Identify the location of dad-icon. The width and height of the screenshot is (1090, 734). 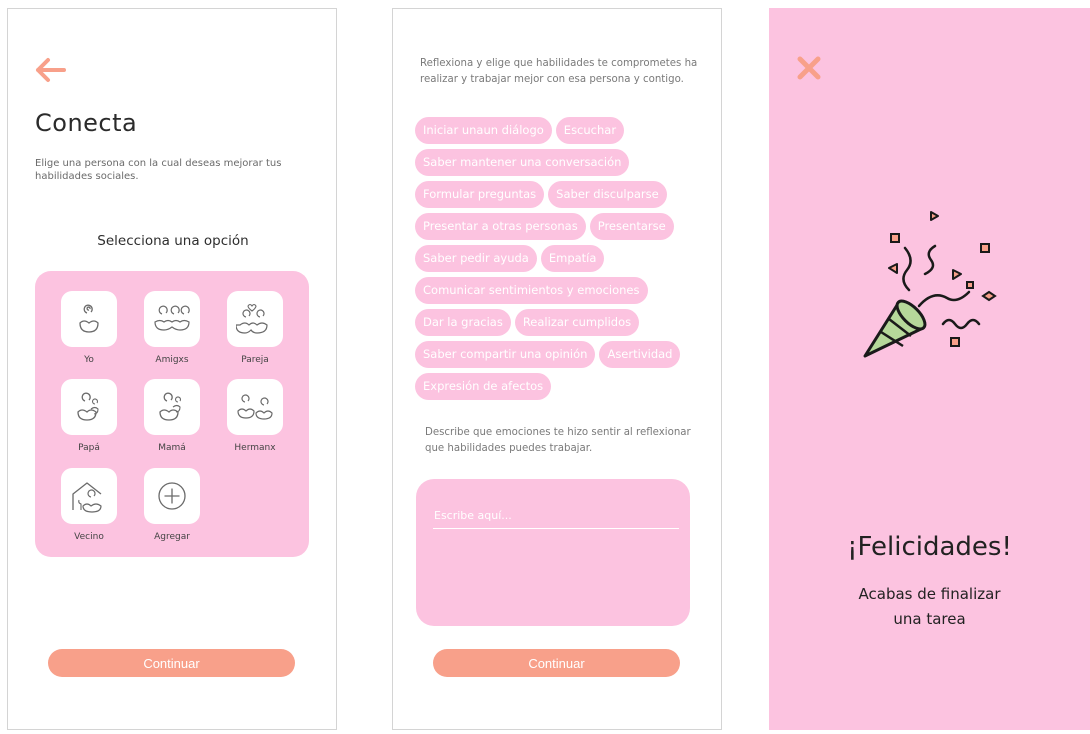
(88, 406).